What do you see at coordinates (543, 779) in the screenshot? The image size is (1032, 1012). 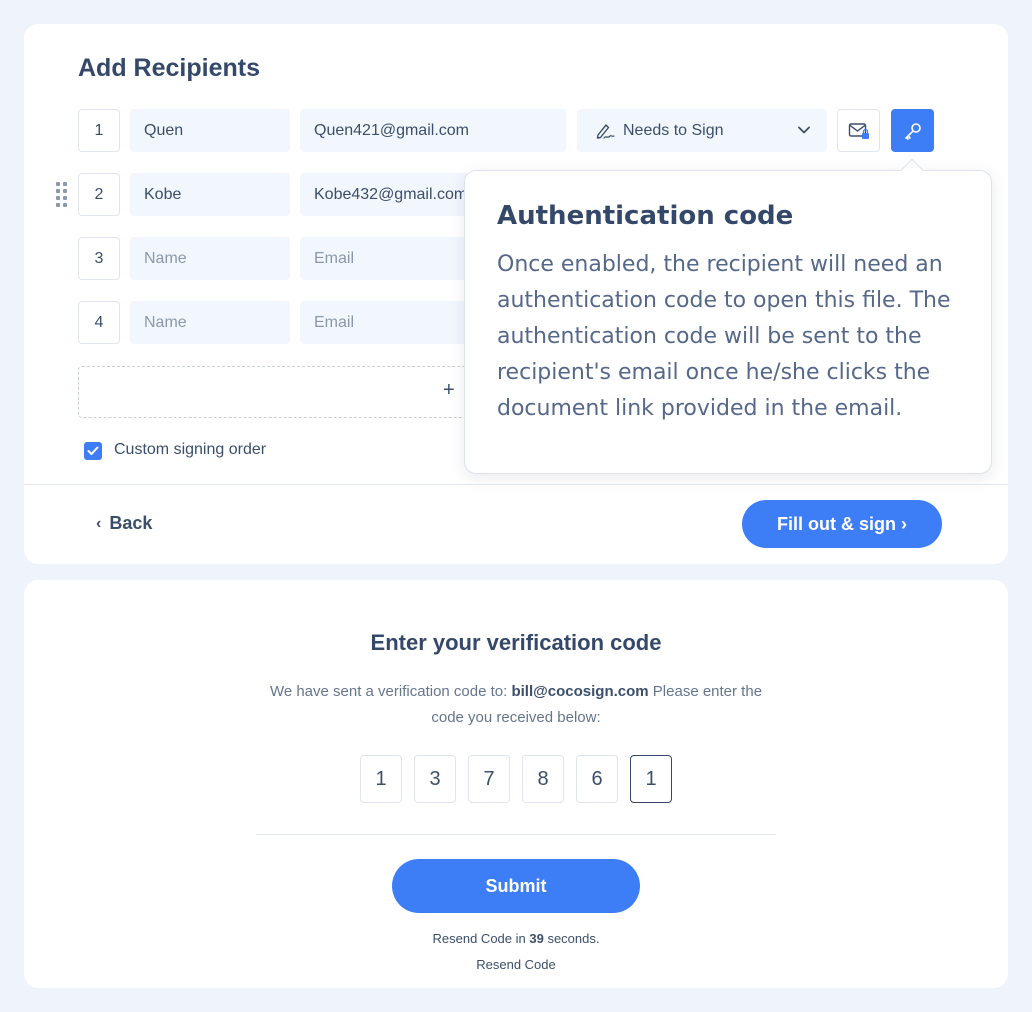 I see `code-digit-4: 8` at bounding box center [543, 779].